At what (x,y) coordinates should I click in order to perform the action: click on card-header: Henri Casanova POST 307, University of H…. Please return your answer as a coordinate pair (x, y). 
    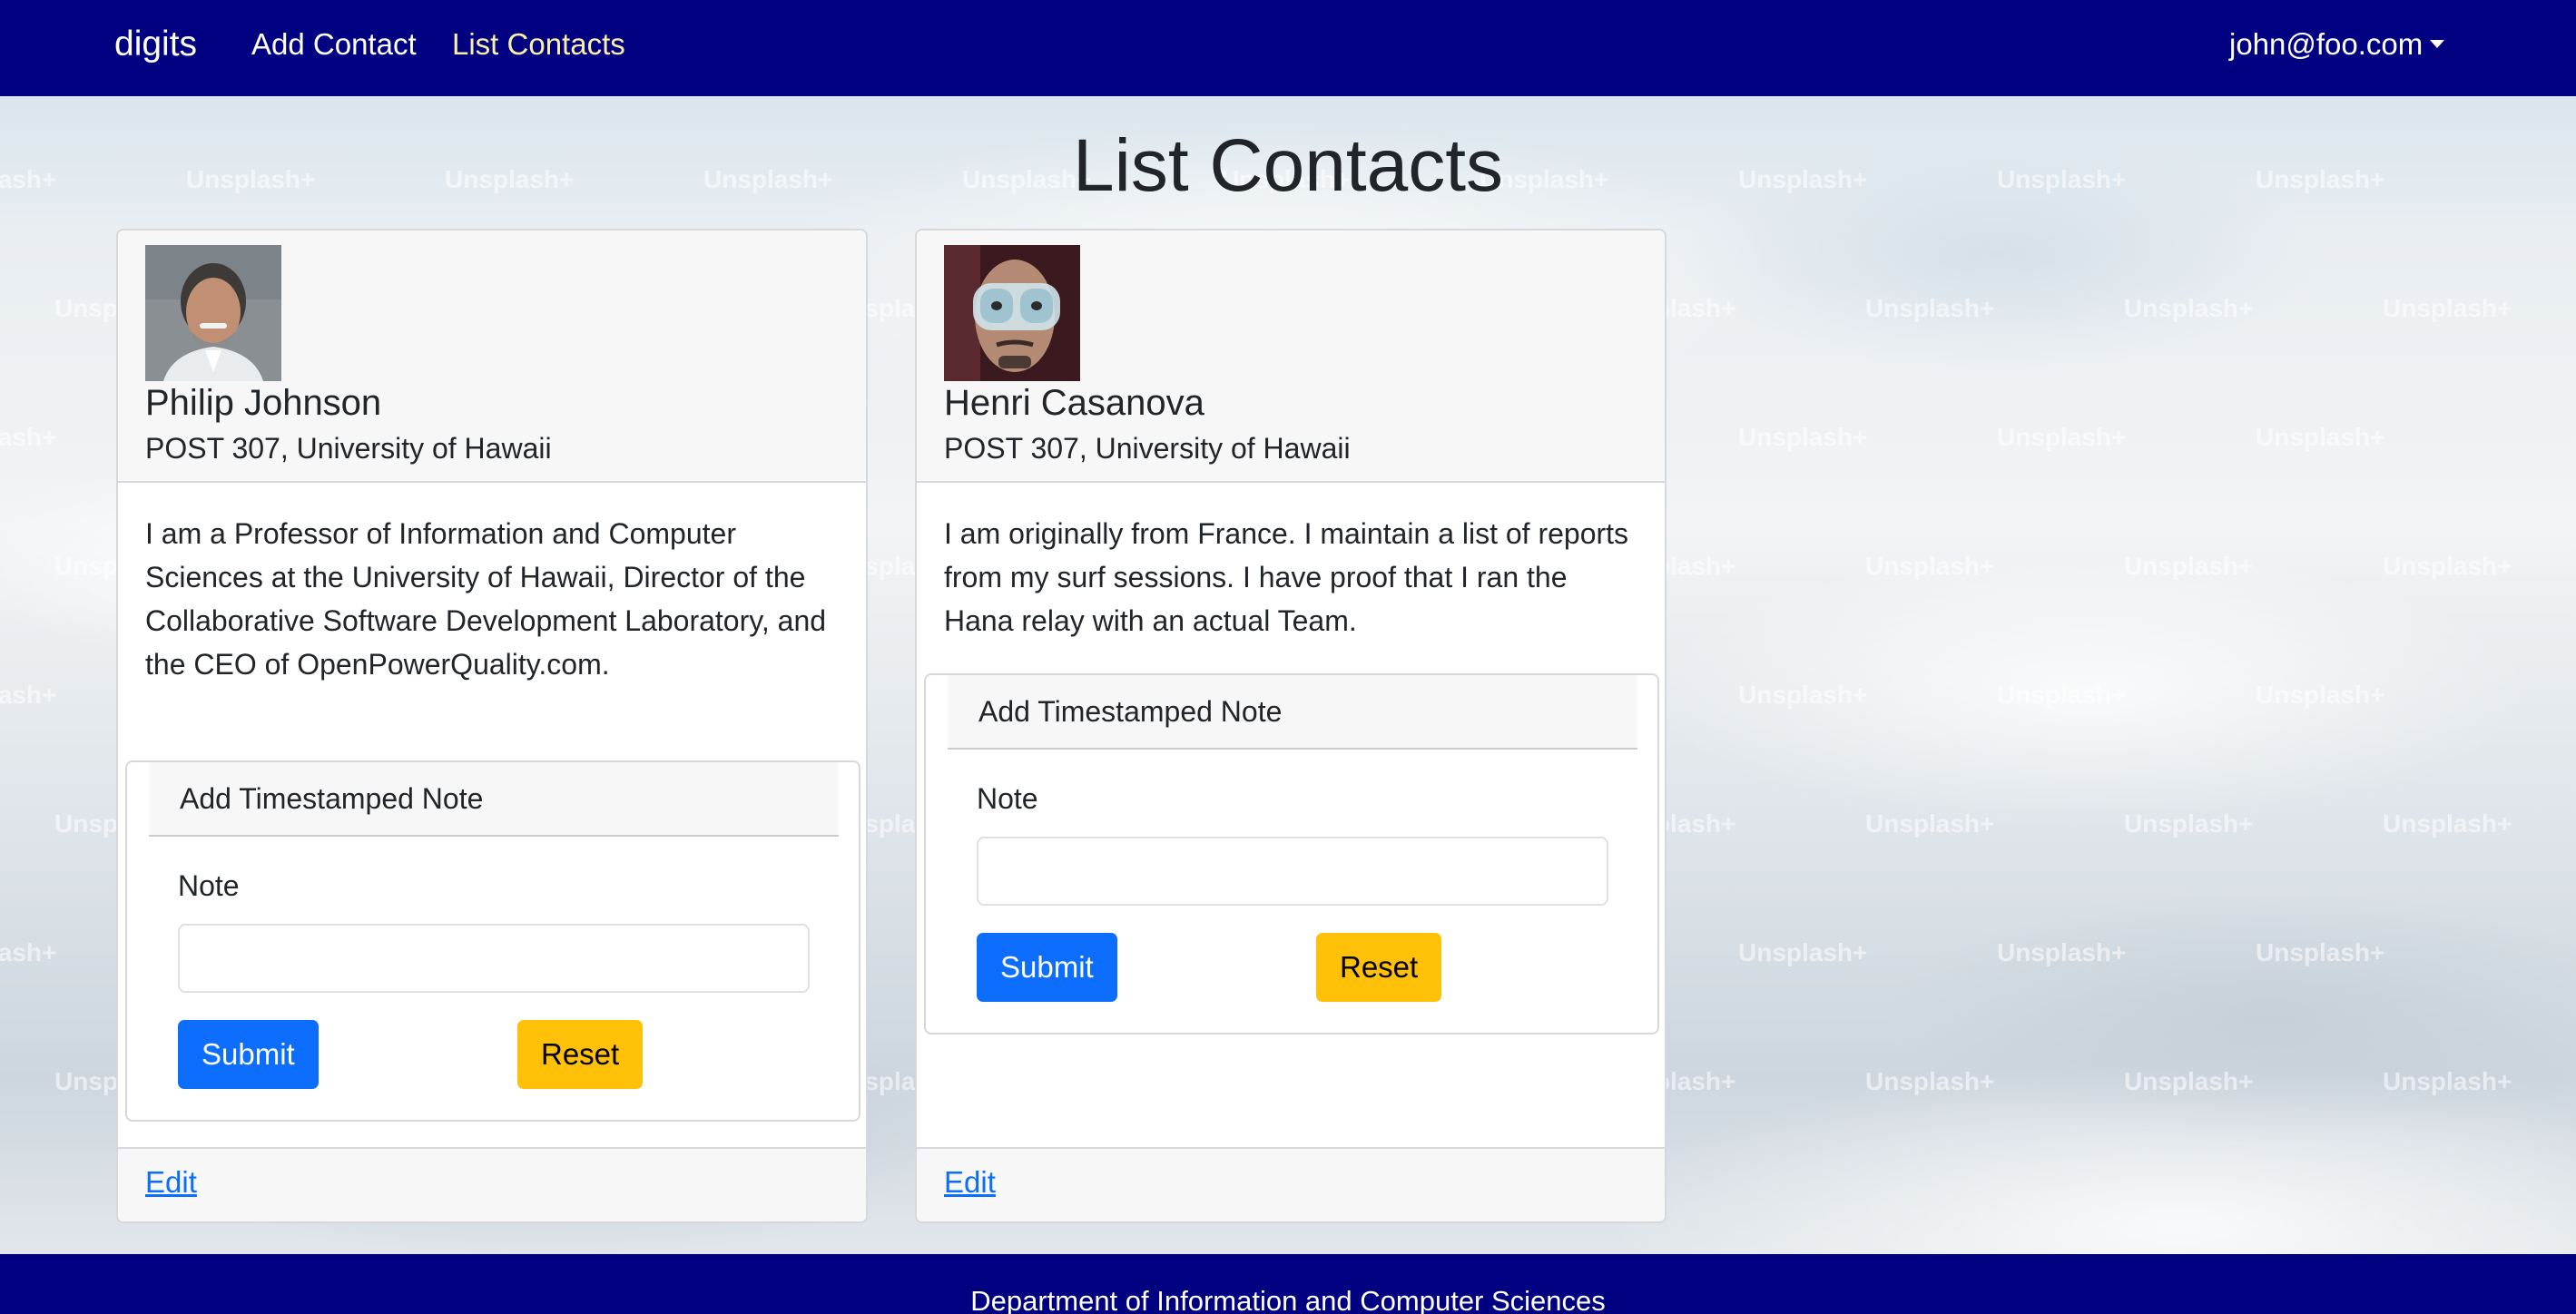
    Looking at the image, I should click on (1291, 356).